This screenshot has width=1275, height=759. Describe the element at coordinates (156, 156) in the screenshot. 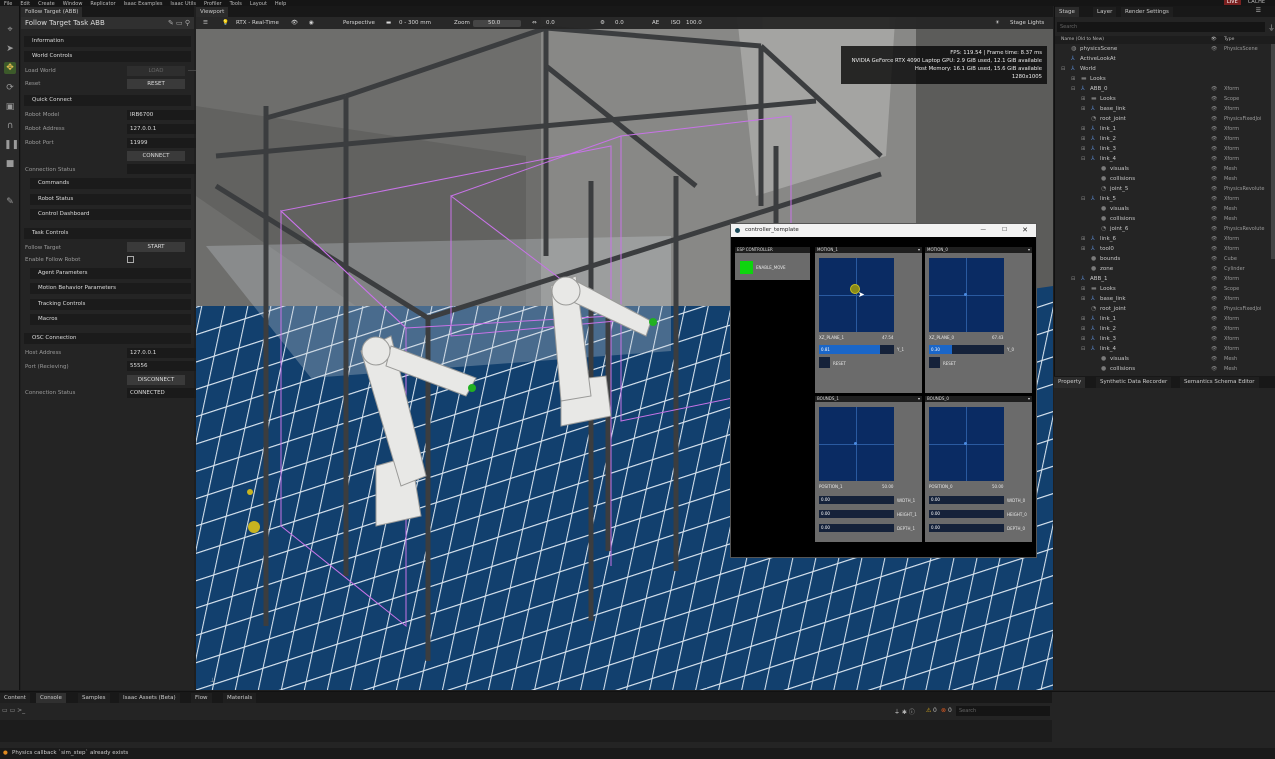

I see `connect-button: CONNECT` at that location.